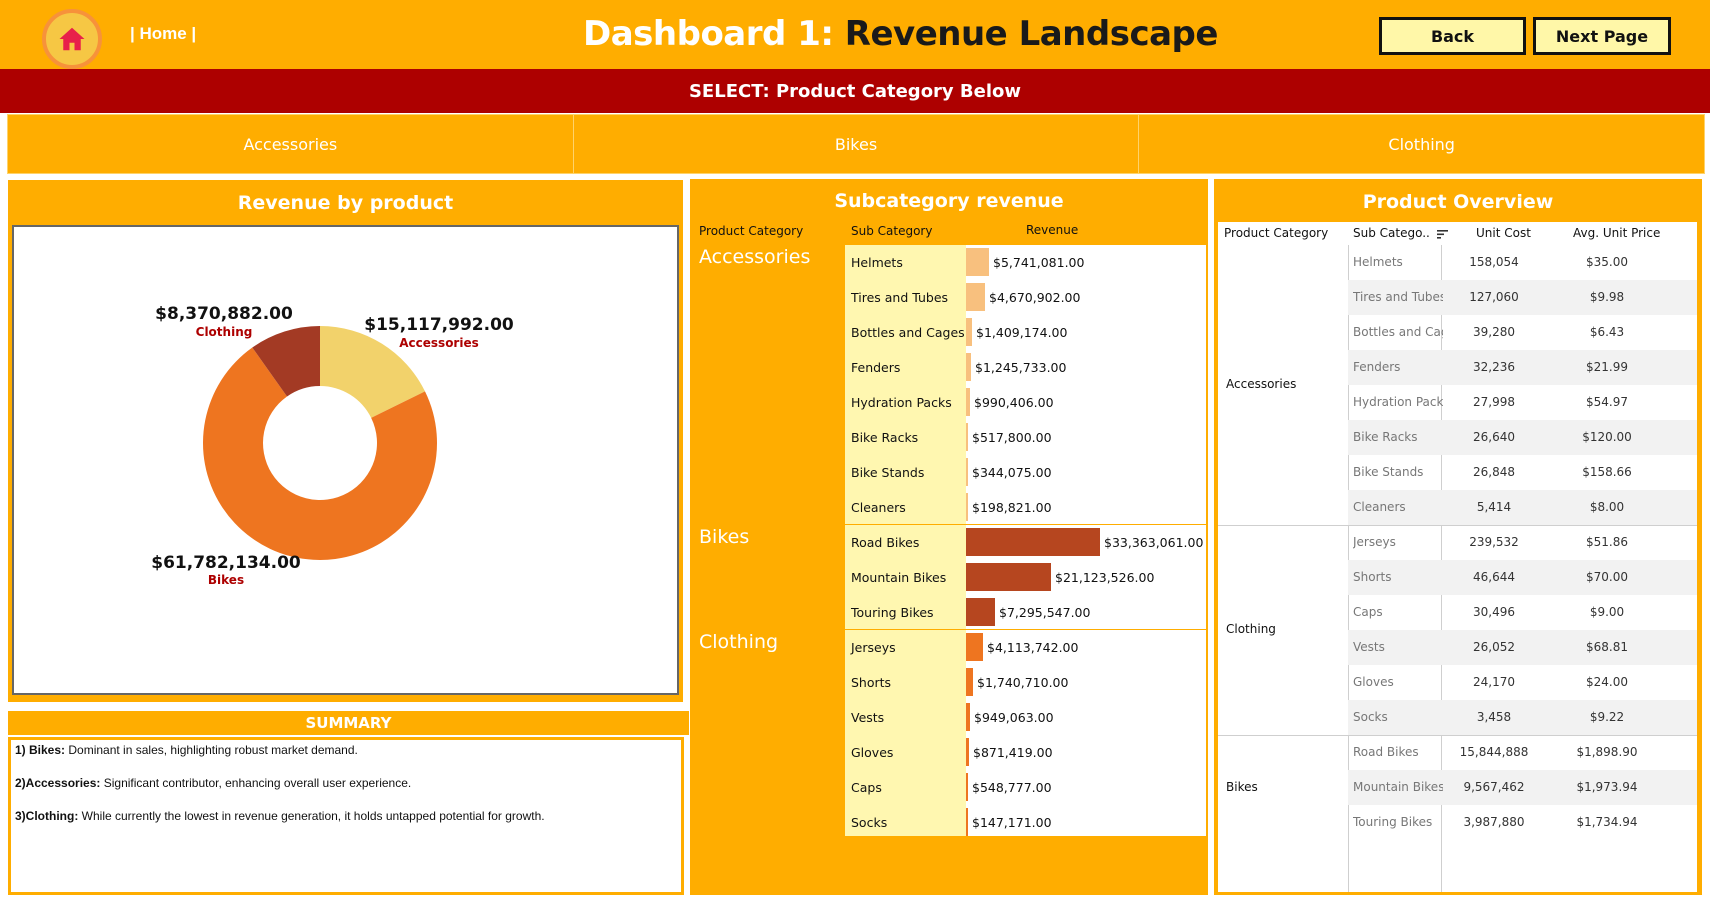 The image size is (1710, 902). What do you see at coordinates (1045, 612) in the screenshot?
I see `revenue-value: $7,295,547.00` at bounding box center [1045, 612].